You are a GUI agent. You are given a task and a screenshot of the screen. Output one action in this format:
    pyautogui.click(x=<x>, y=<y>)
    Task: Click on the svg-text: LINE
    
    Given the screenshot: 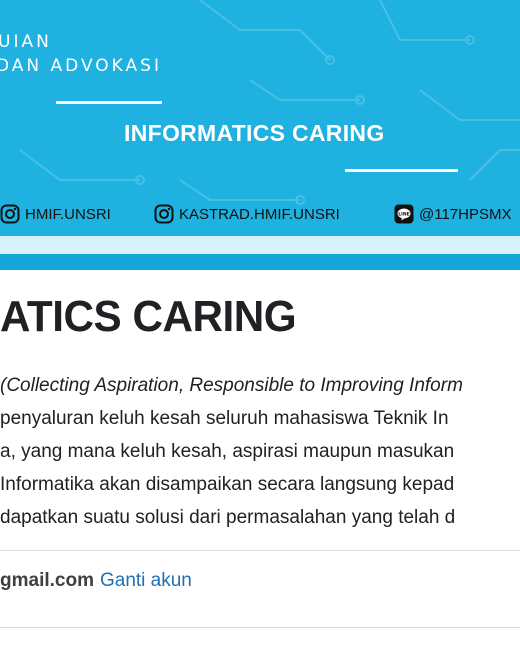 What is the action you would take?
    pyautogui.click(x=403, y=215)
    